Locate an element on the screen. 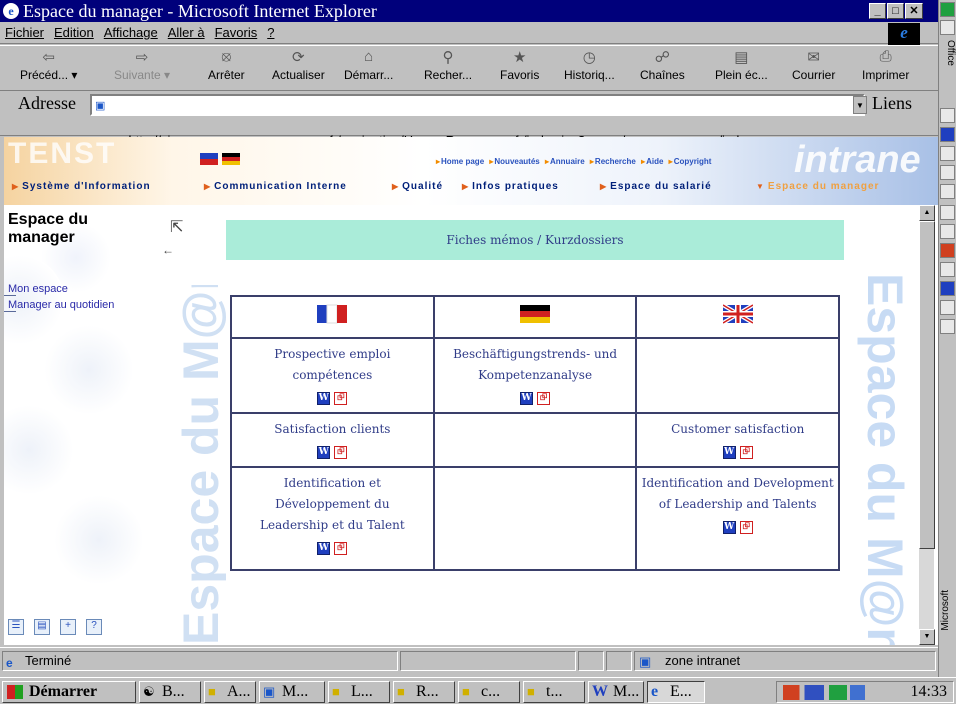 This screenshot has height=704, width=956. menu-aller: Aller à is located at coordinates (186, 32).